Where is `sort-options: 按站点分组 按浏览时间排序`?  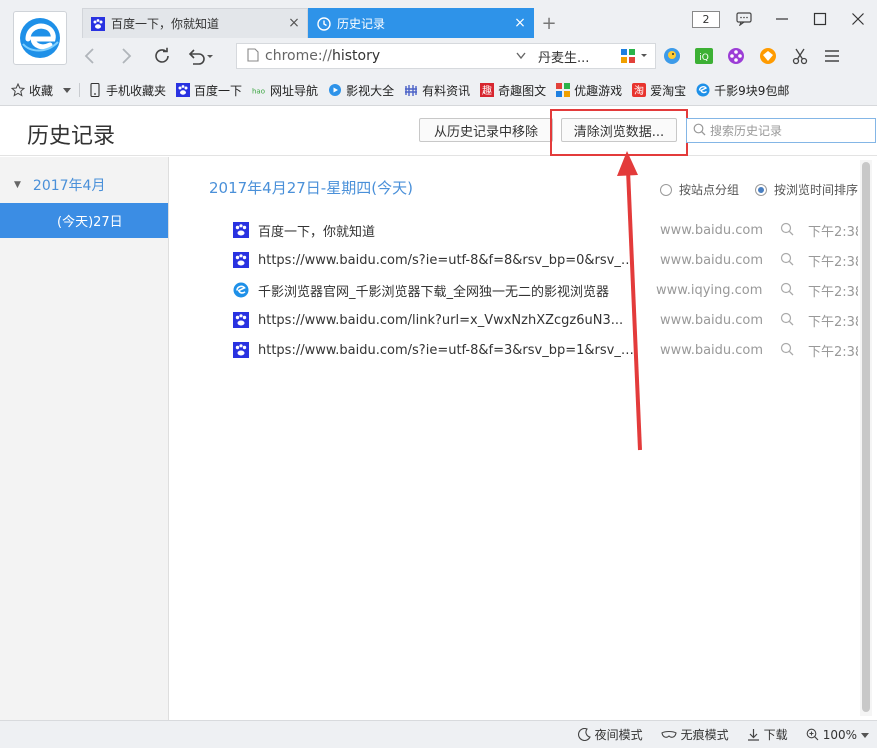
sort-options: 按站点分组 按浏览时间排序 is located at coordinates (767, 189).